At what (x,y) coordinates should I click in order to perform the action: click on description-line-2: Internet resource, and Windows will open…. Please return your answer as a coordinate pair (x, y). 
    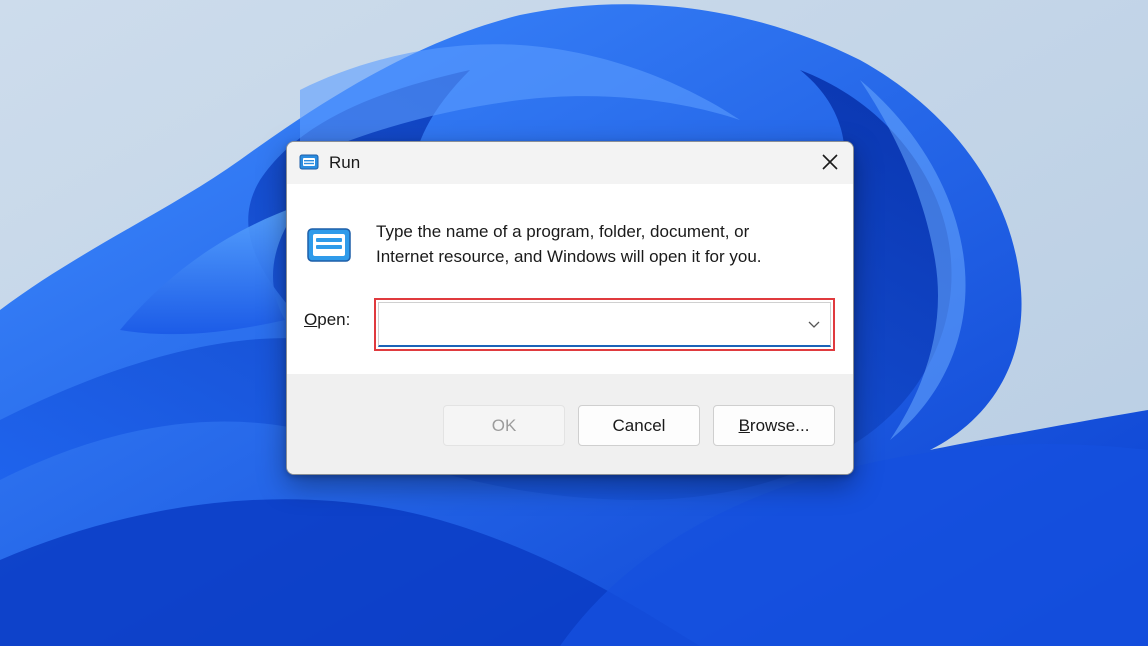
    Looking at the image, I should click on (569, 256).